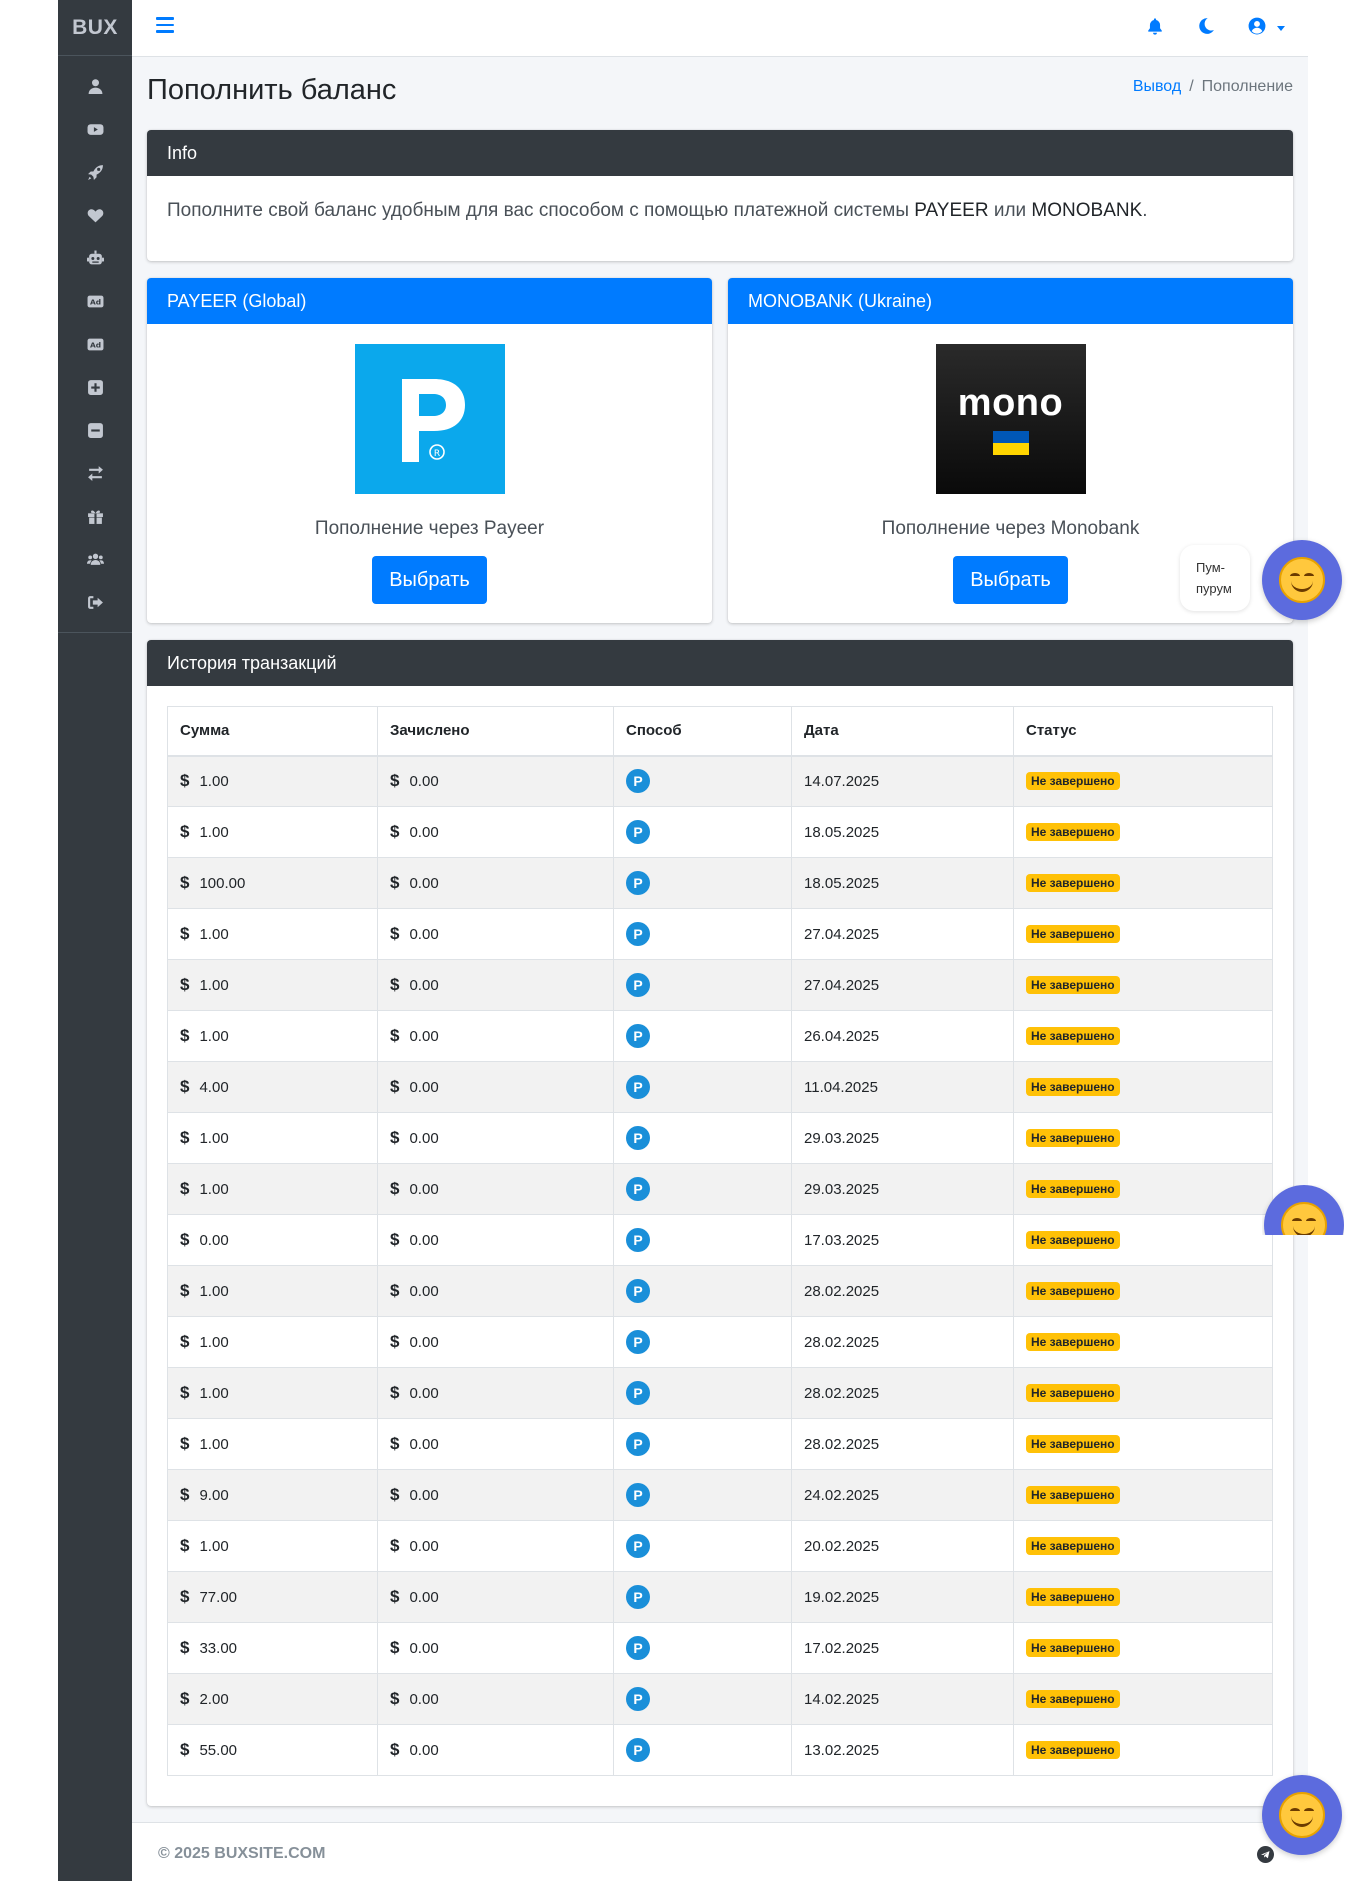 Image resolution: width=1366 pixels, height=1881 pixels. Describe the element at coordinates (720, 28) in the screenshot. I see `top-navbar` at that location.